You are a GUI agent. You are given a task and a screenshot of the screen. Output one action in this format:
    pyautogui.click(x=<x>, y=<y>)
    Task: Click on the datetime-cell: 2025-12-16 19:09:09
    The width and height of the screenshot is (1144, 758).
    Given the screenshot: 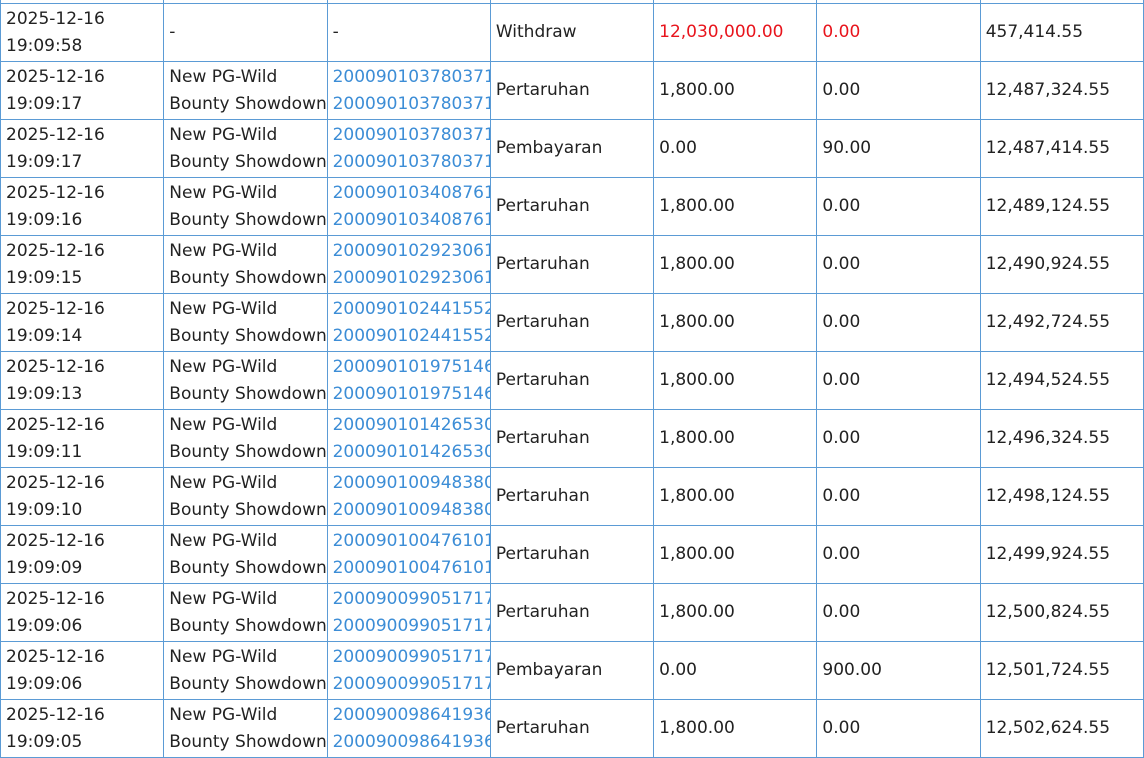 What is the action you would take?
    pyautogui.click(x=82, y=554)
    